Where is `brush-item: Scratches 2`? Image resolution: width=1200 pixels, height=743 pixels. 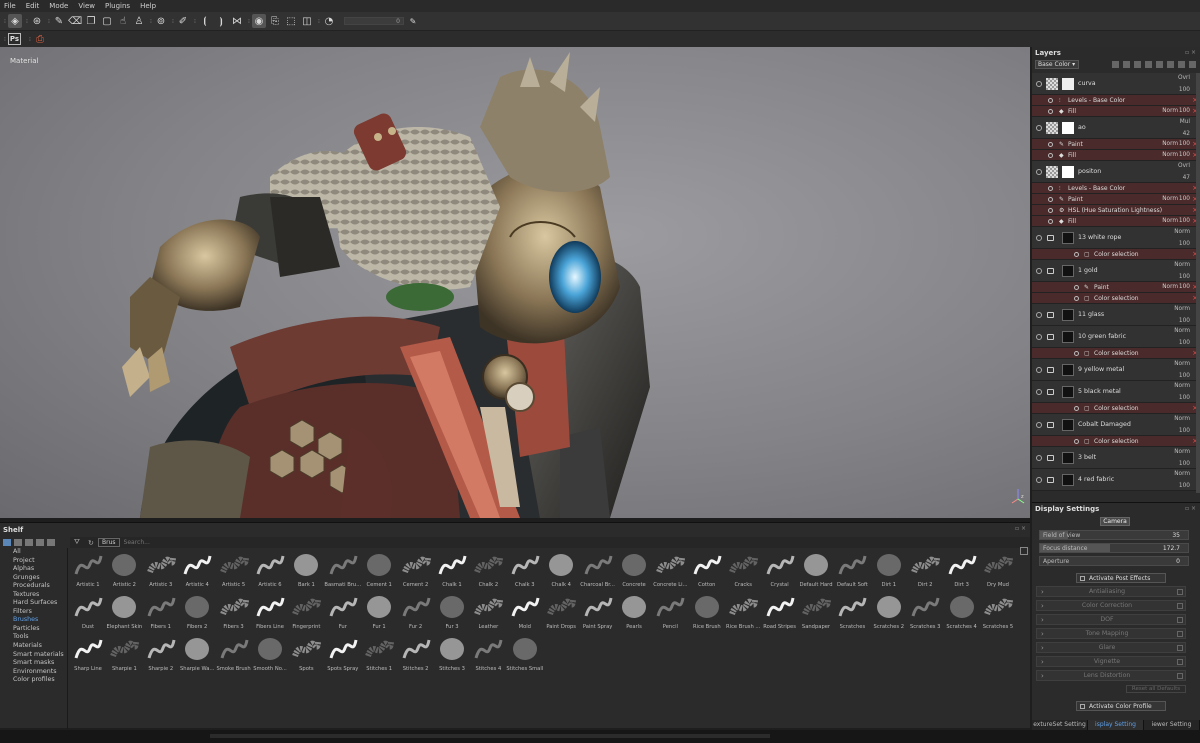 brush-item: Scratches 2 is located at coordinates (889, 613).